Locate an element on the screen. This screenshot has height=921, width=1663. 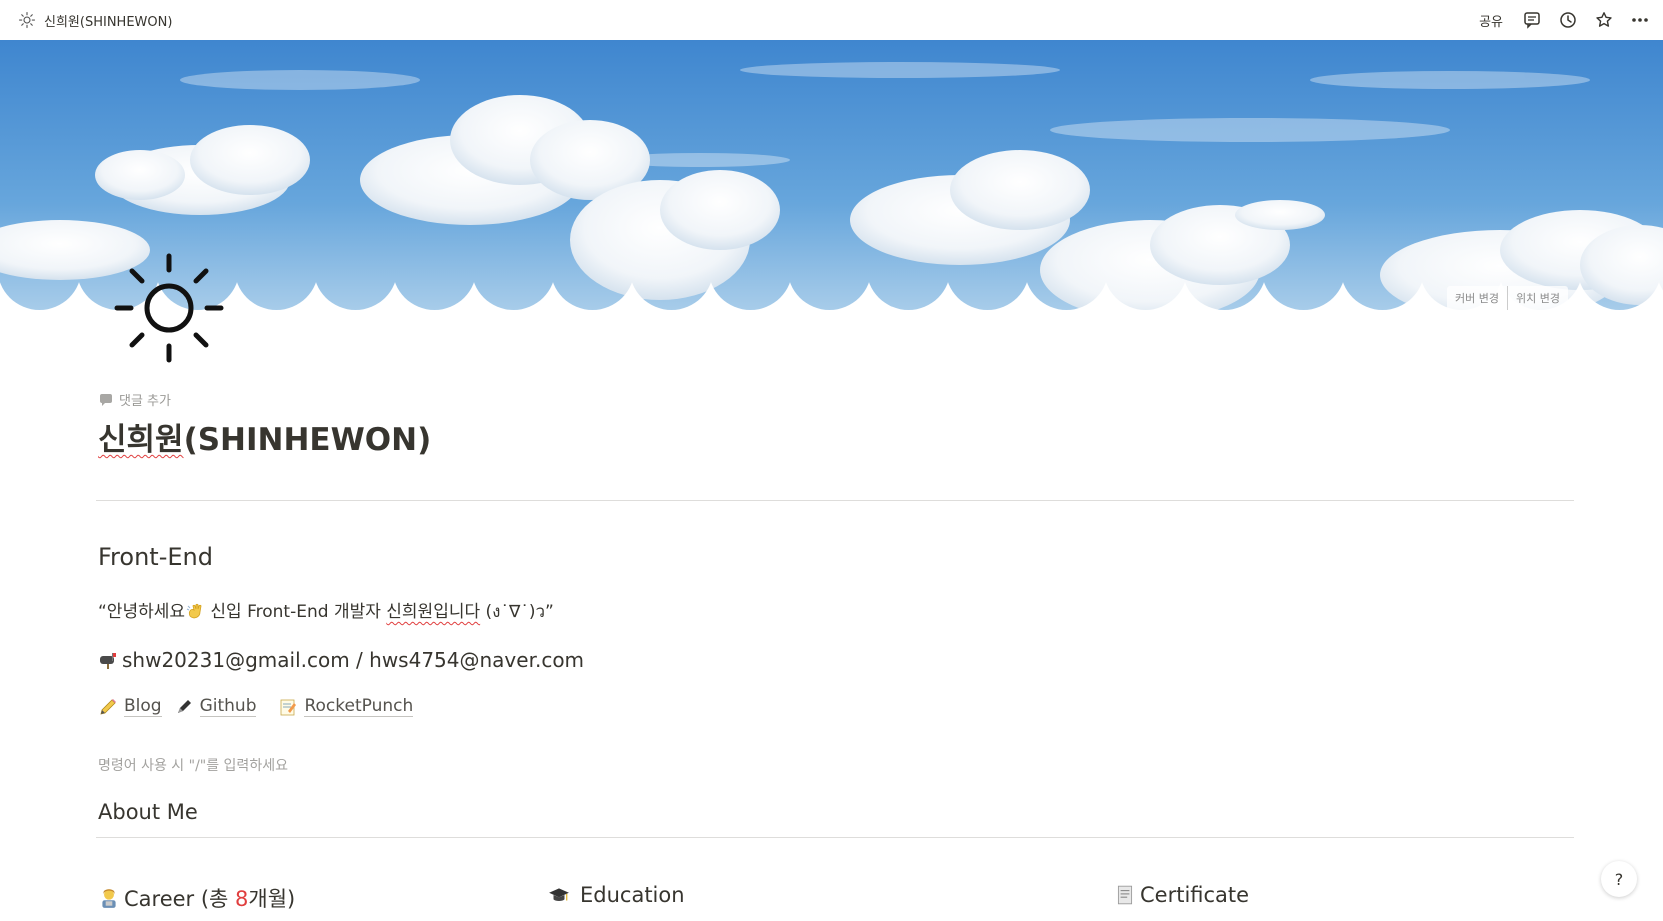
link-github: Github is located at coordinates (215, 706).